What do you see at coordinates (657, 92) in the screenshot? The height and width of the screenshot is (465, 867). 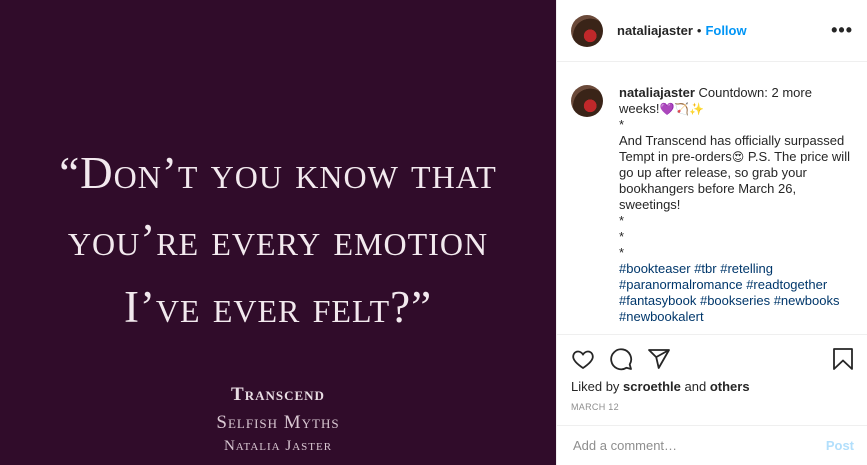 I see `caption-username: nataliajaster` at bounding box center [657, 92].